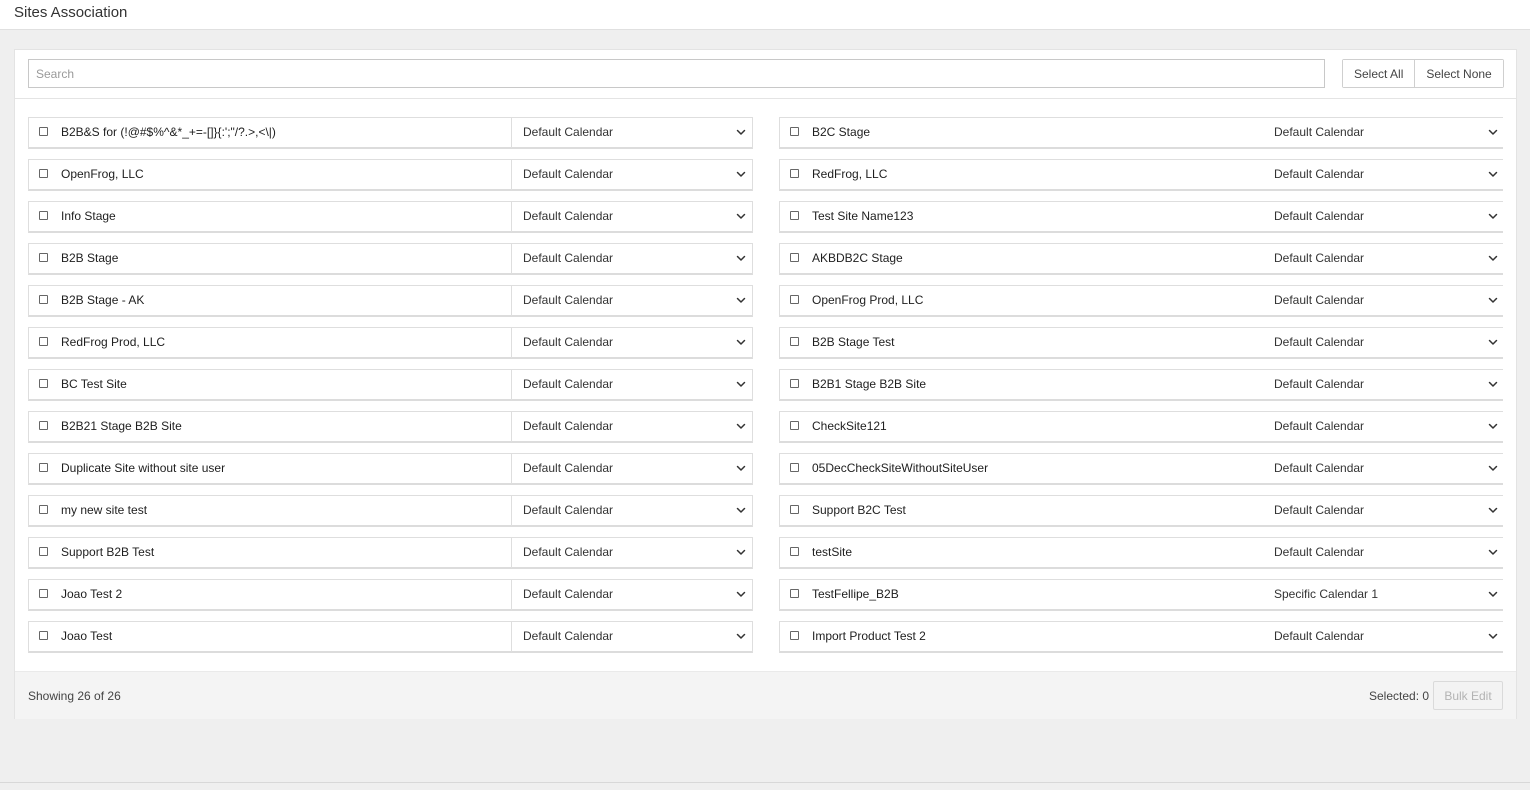  Describe the element at coordinates (103, 300) in the screenshot. I see `site-name: B2B Stage - AK` at that location.